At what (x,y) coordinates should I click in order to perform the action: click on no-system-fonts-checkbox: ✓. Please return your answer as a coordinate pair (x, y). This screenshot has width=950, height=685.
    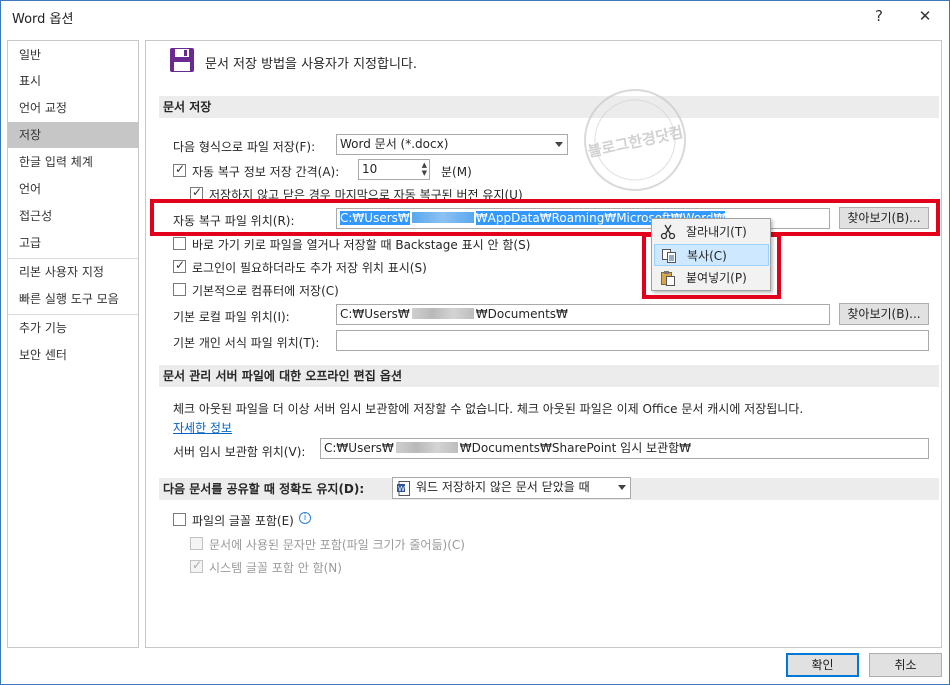
    Looking at the image, I should click on (196, 565).